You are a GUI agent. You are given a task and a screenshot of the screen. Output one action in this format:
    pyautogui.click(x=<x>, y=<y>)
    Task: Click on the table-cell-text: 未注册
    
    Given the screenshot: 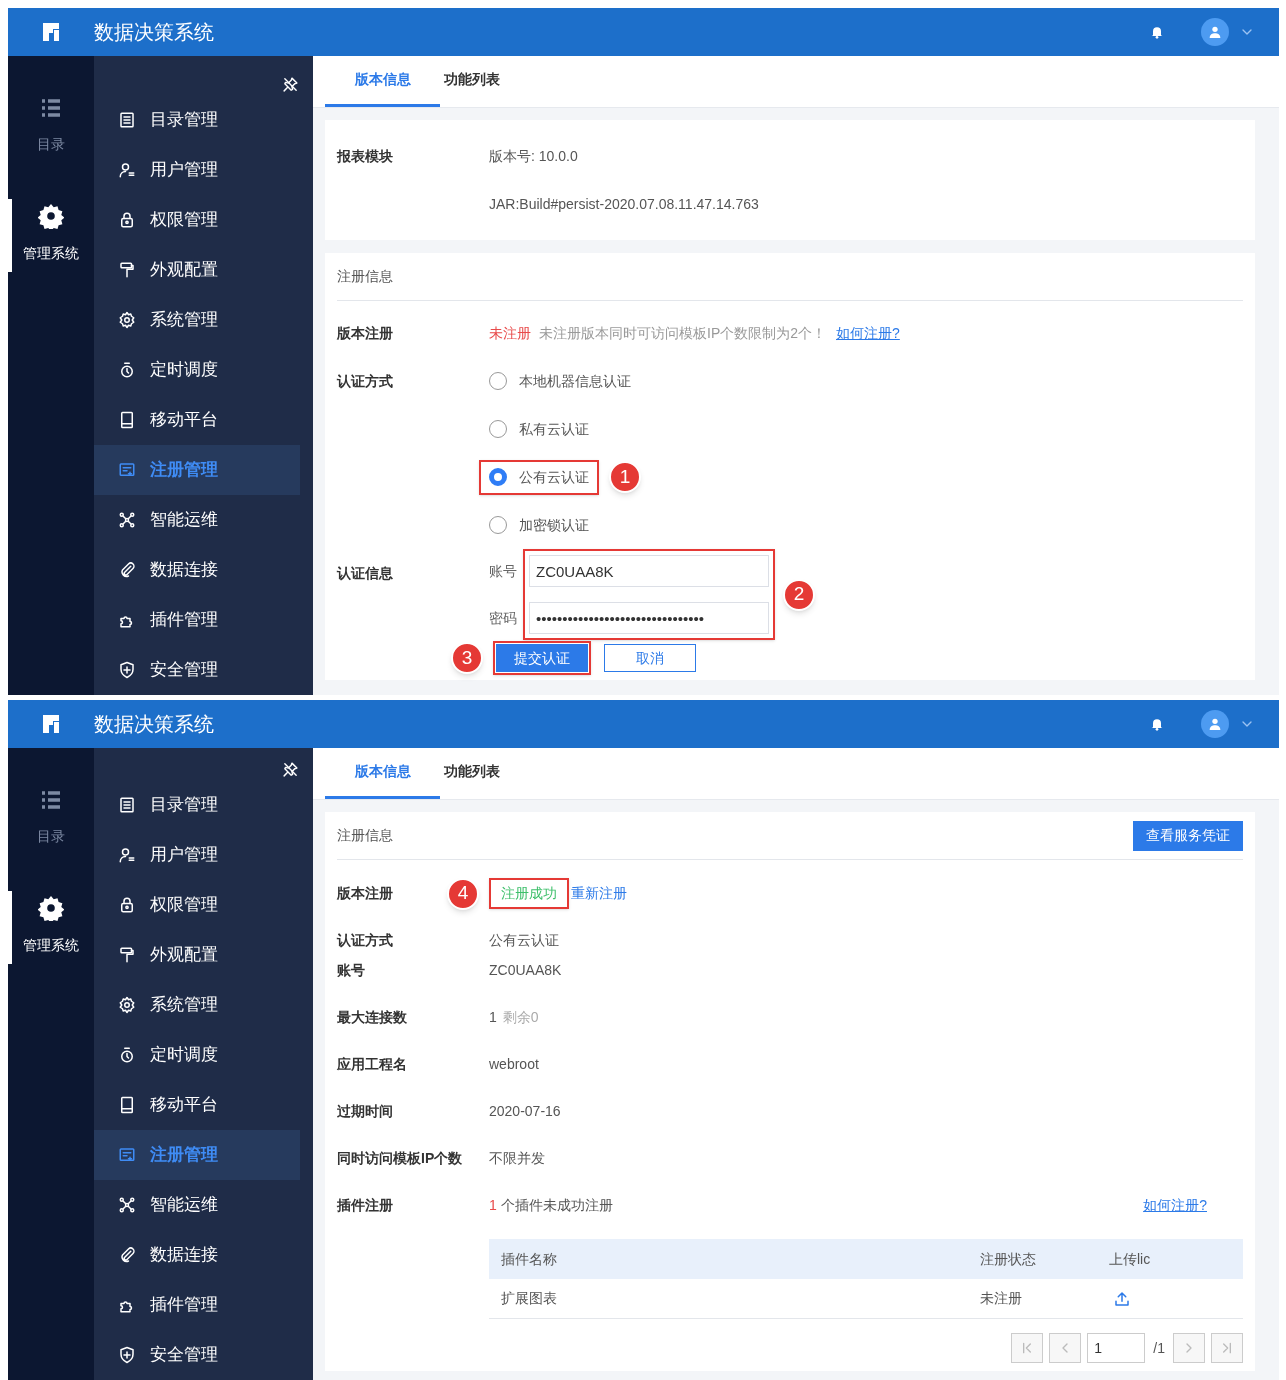 What is the action you would take?
    pyautogui.click(x=1001, y=1298)
    